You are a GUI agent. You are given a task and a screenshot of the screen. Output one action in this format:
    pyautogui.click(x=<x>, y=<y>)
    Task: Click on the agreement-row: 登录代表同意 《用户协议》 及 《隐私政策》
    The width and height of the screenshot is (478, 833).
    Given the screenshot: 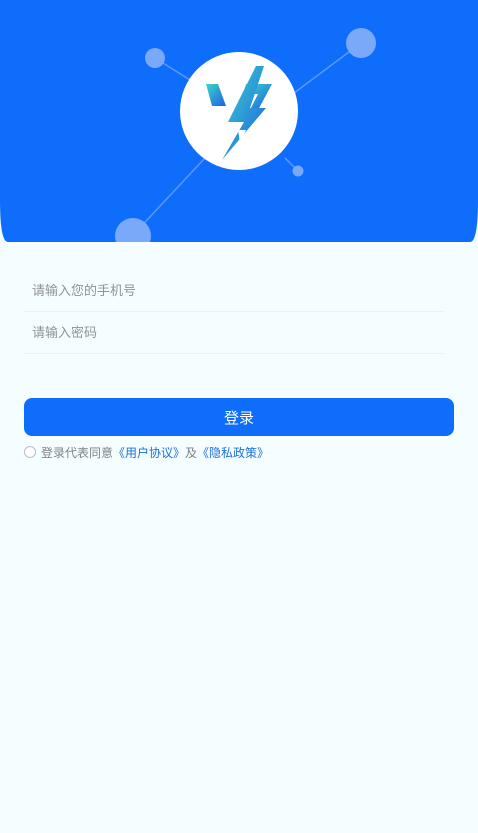 What is the action you would take?
    pyautogui.click(x=146, y=452)
    